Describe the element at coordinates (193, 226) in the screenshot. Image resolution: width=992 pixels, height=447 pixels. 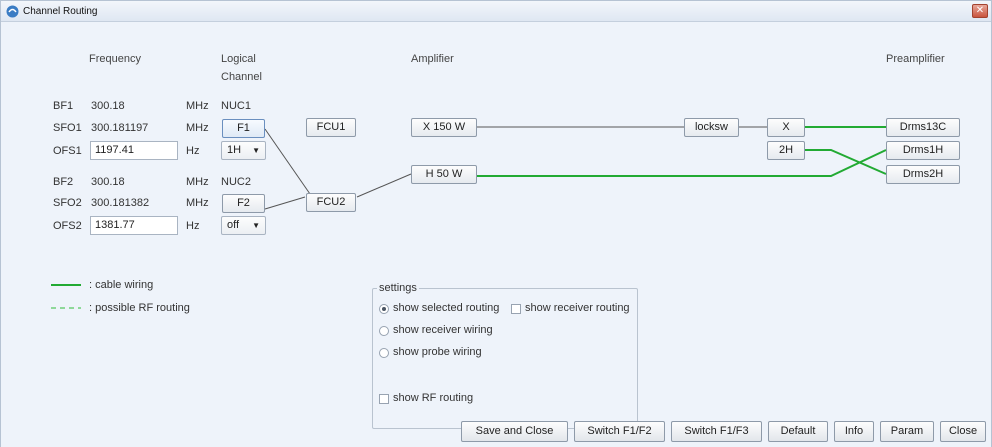
I see `ofs2-unit: Hz` at that location.